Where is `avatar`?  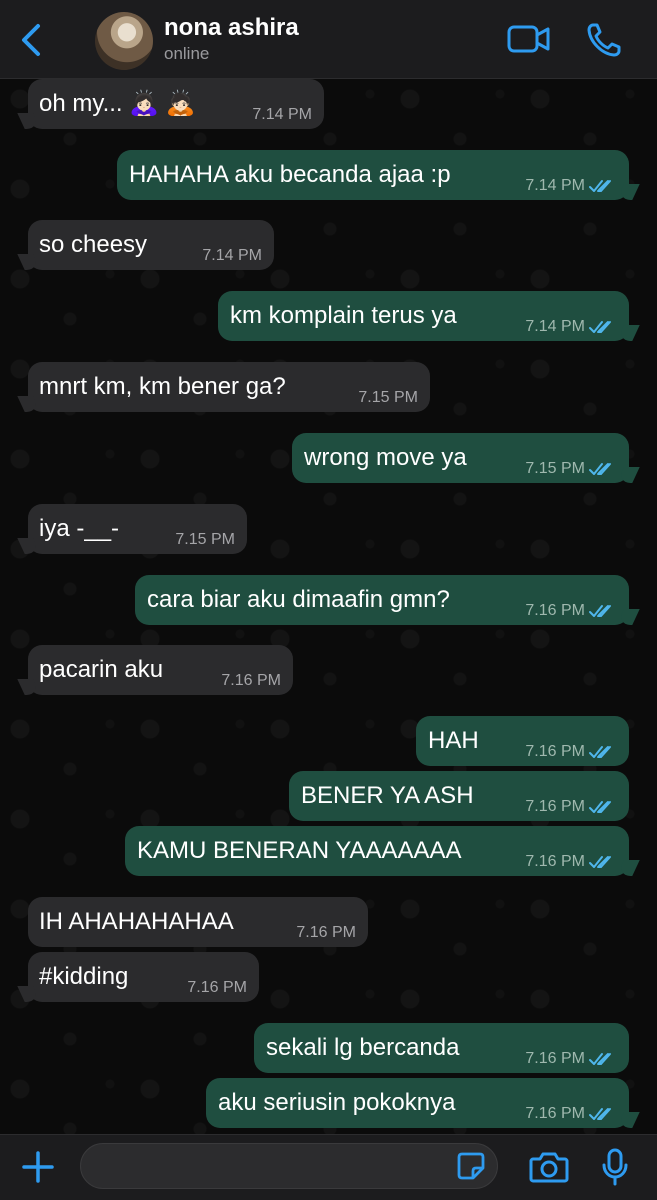
avatar is located at coordinates (124, 41).